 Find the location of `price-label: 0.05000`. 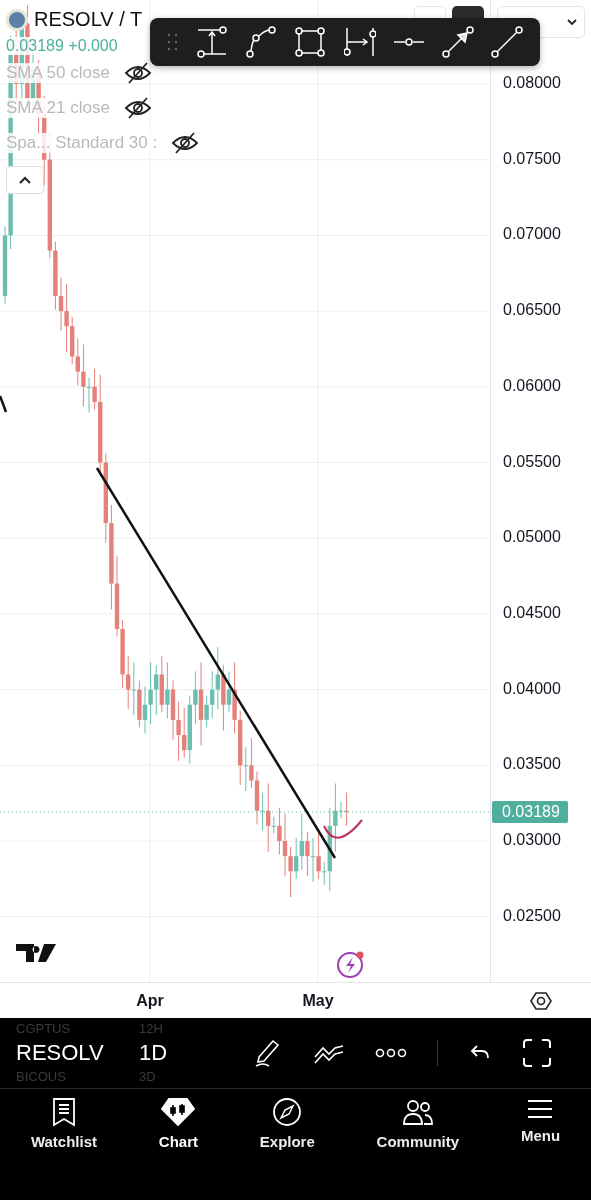

price-label: 0.05000 is located at coordinates (532, 537).